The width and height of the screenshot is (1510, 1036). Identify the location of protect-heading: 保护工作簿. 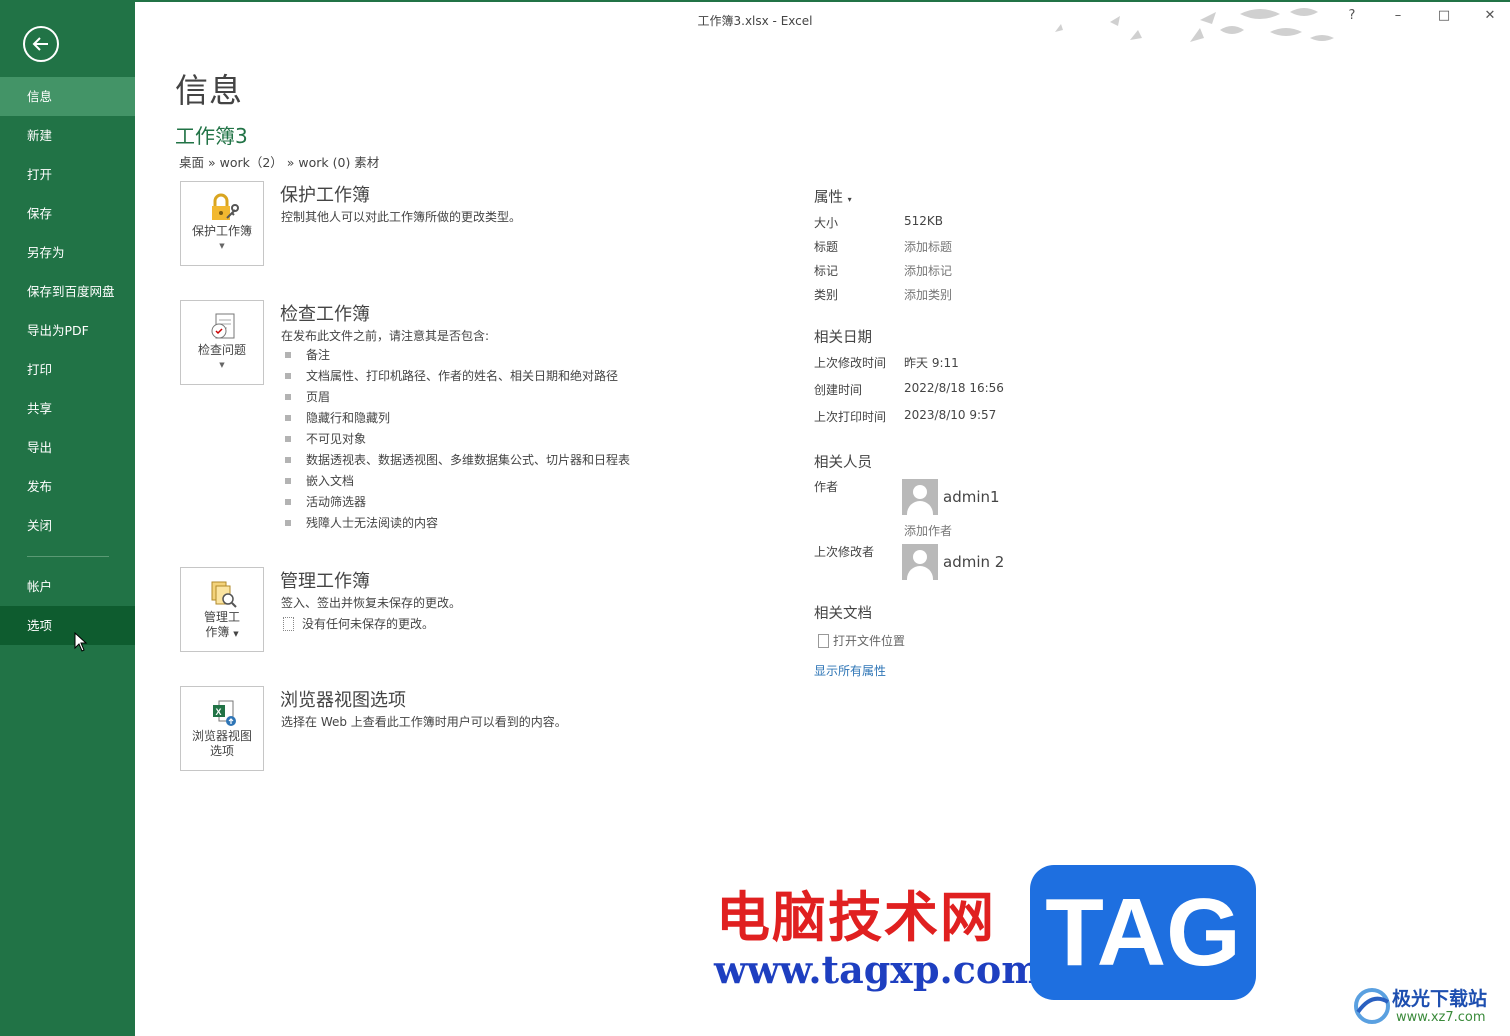
(325, 195).